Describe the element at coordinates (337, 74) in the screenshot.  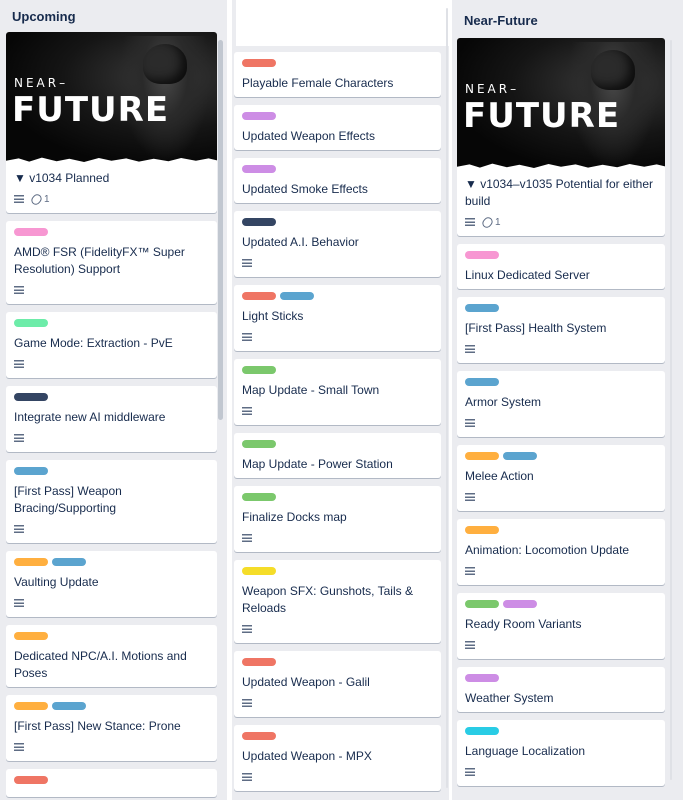
I see `card: Playable Female Characters` at that location.